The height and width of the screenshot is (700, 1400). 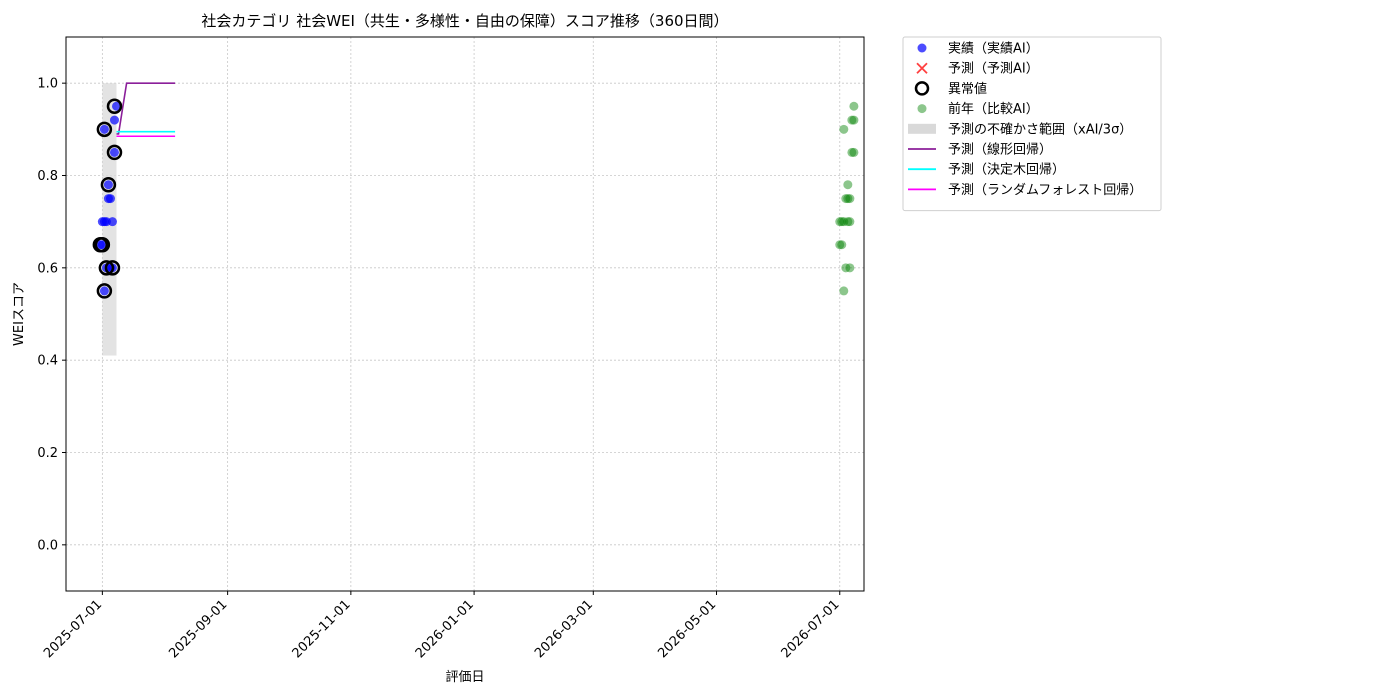 What do you see at coordinates (47, 176) in the screenshot?
I see `y-tick-label: 0.8` at bounding box center [47, 176].